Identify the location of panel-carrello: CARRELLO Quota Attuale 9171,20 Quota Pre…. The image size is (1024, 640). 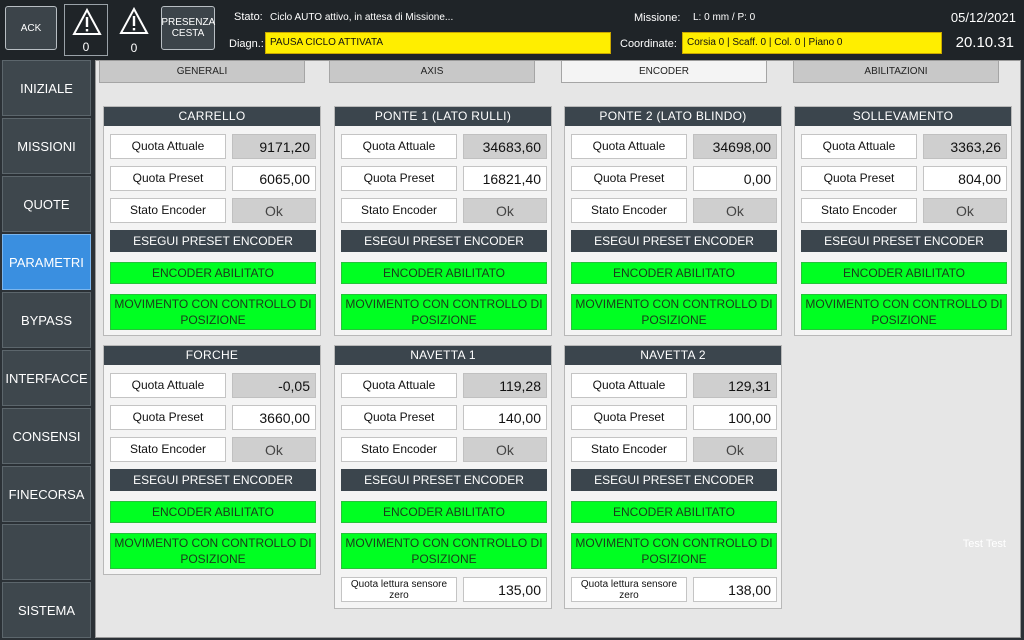
(212, 221).